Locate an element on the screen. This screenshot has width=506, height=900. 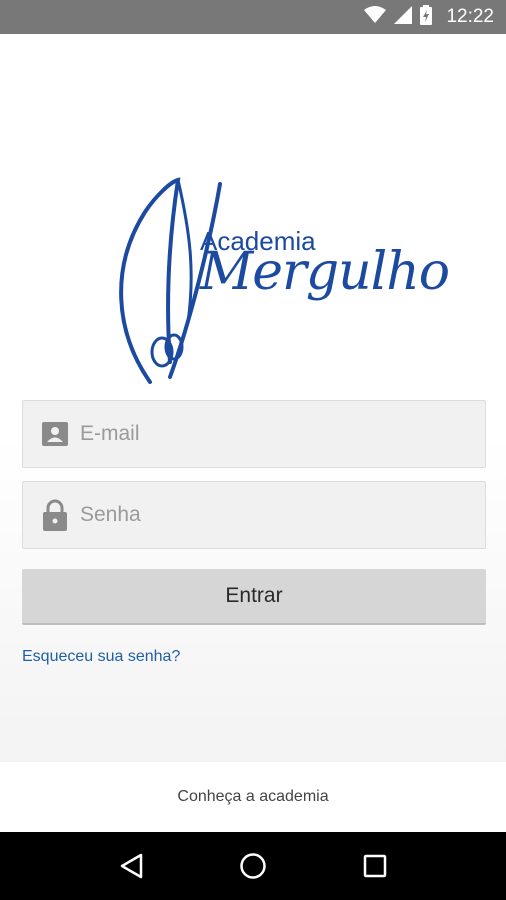
lock-icon is located at coordinates (55, 515).